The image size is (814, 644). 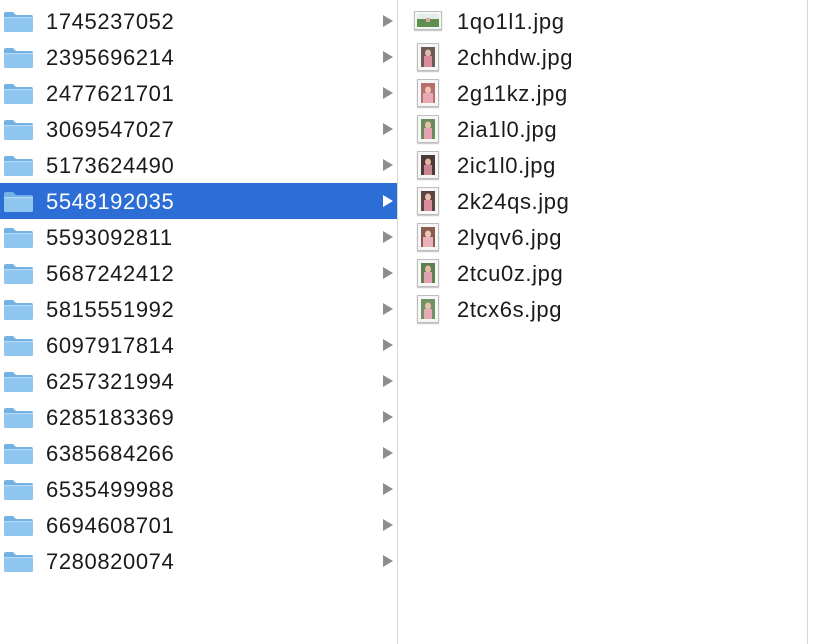 What do you see at coordinates (110, 57) in the screenshot?
I see `folder-name: 2395696214` at bounding box center [110, 57].